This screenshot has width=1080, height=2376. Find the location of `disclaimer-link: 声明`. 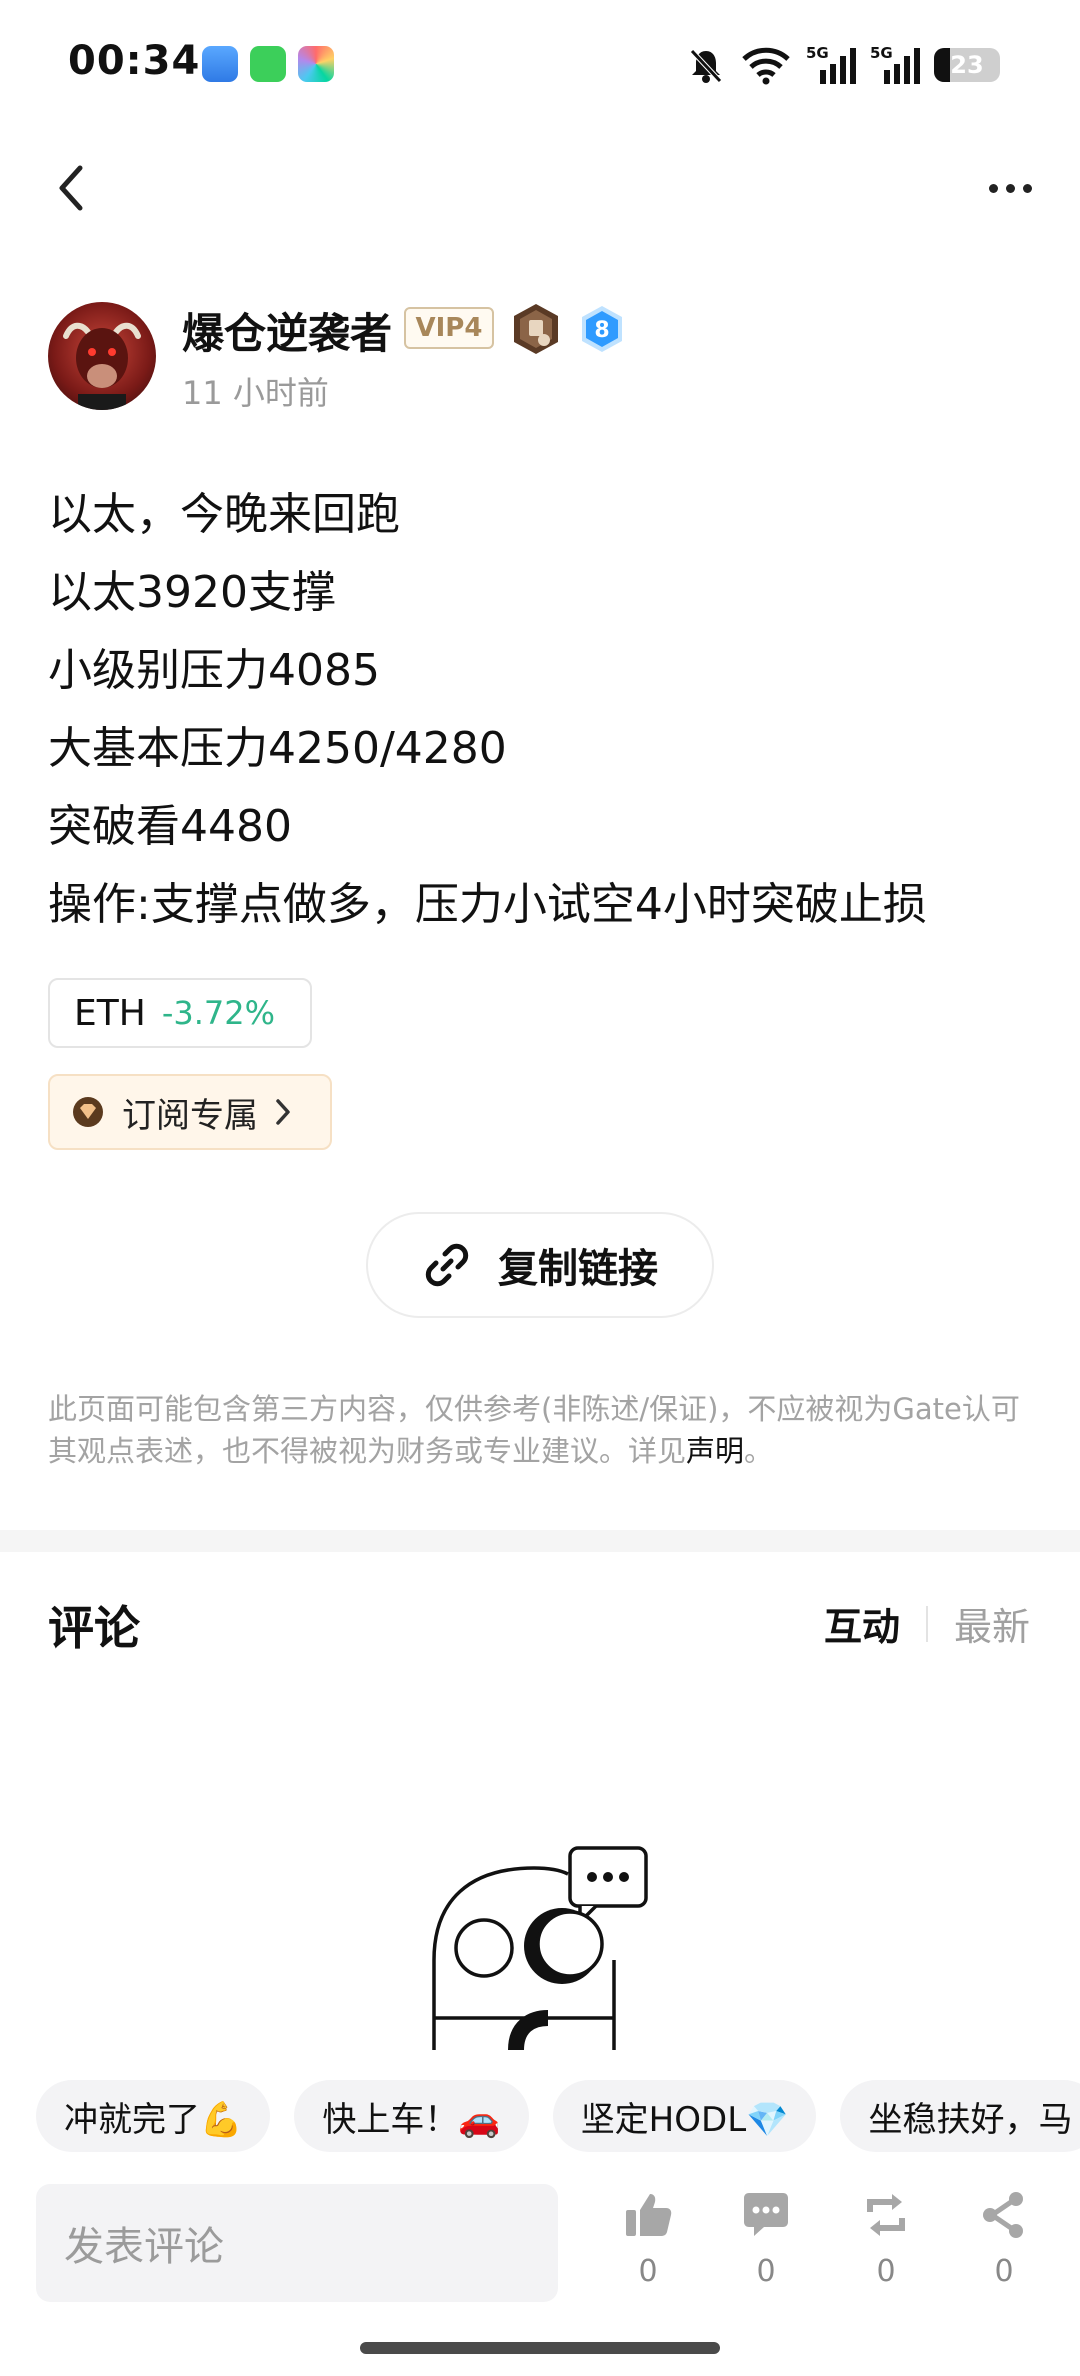

disclaimer-link: 声明 is located at coordinates (715, 1451).